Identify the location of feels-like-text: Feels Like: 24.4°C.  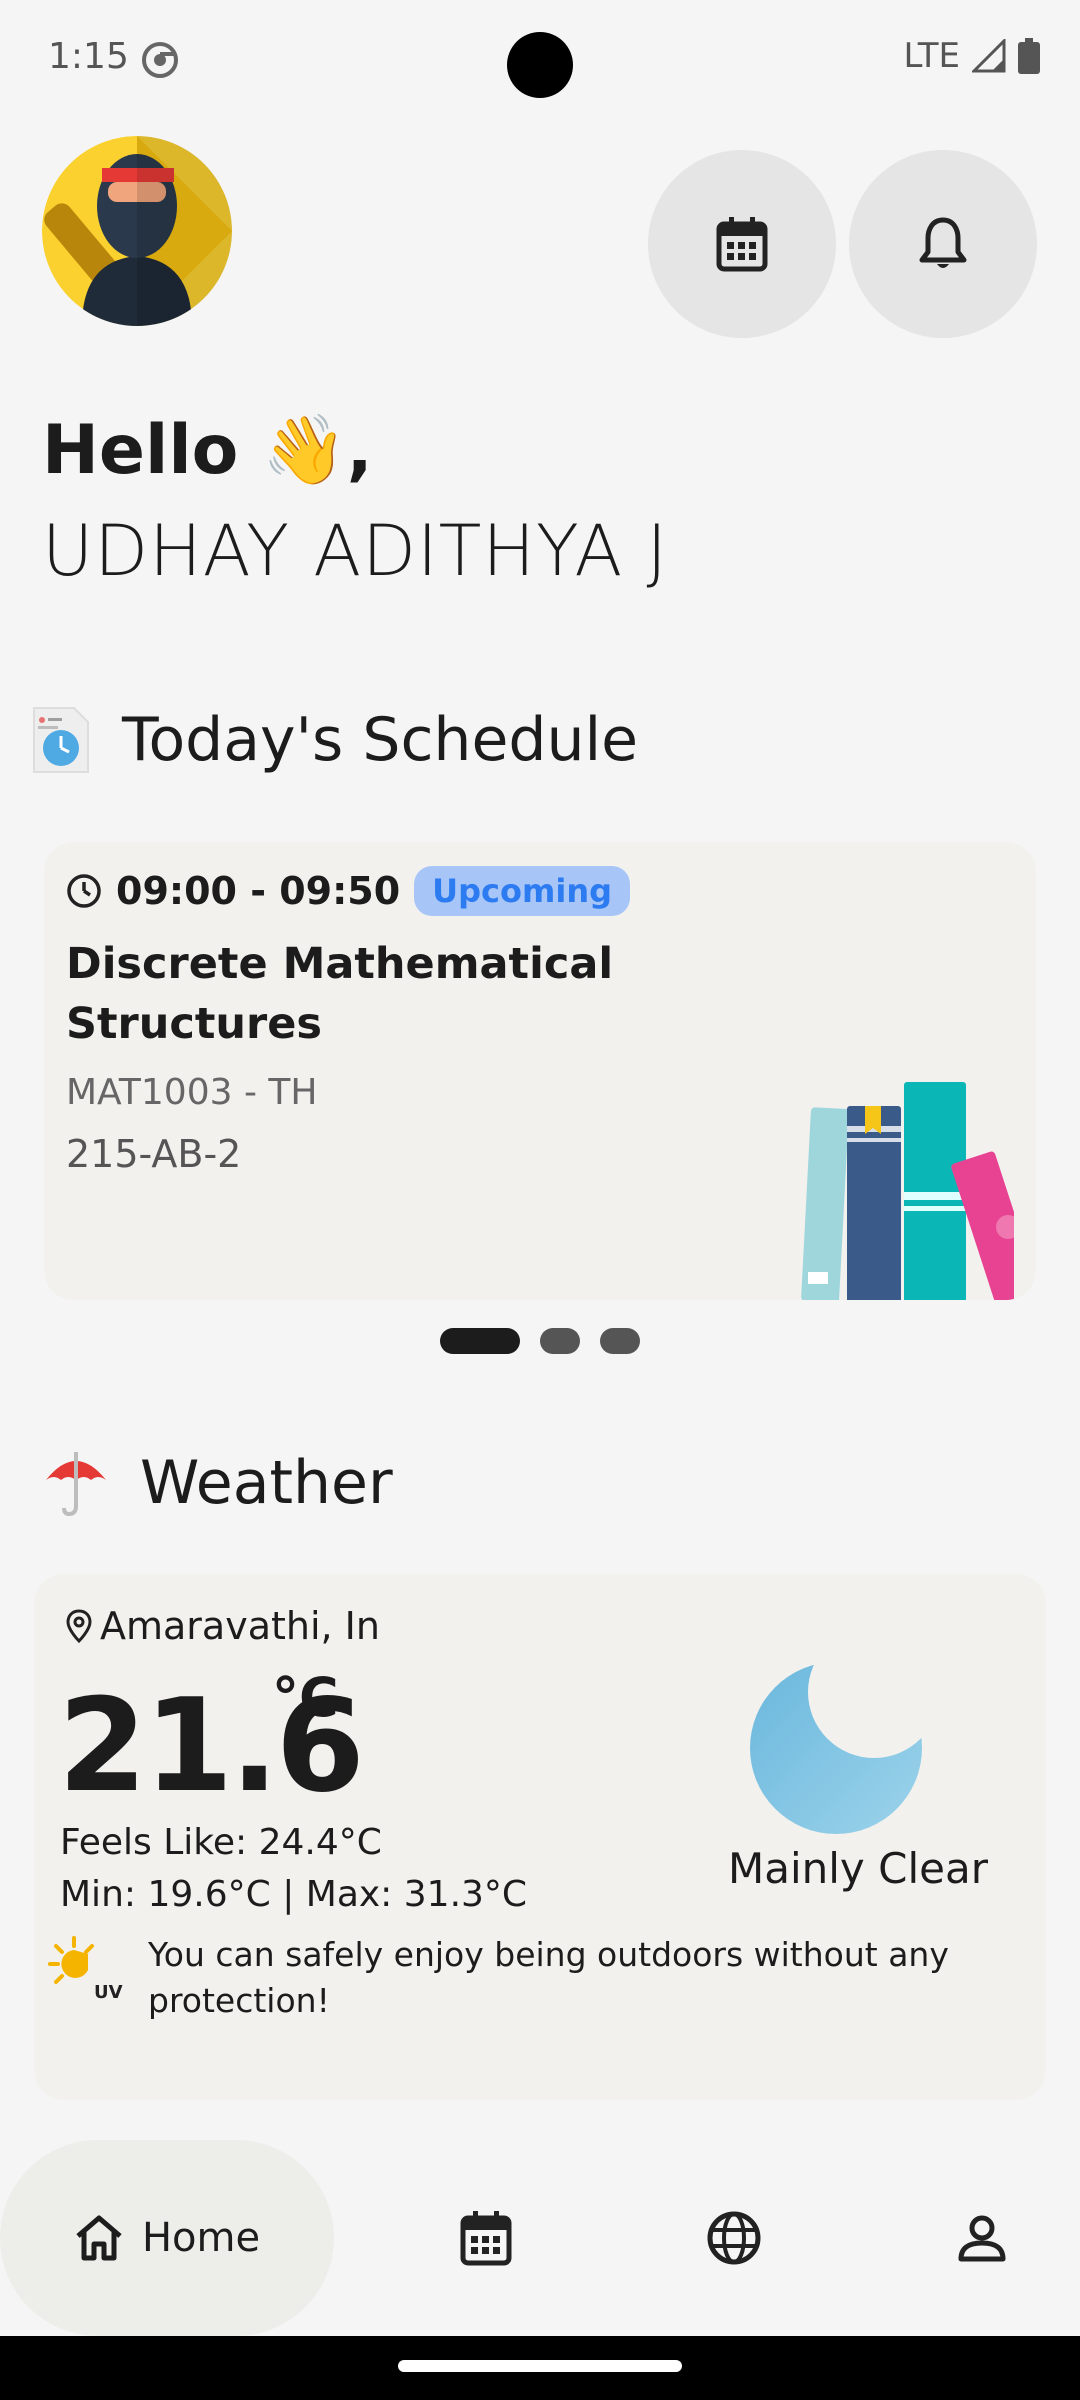
(221, 1842).